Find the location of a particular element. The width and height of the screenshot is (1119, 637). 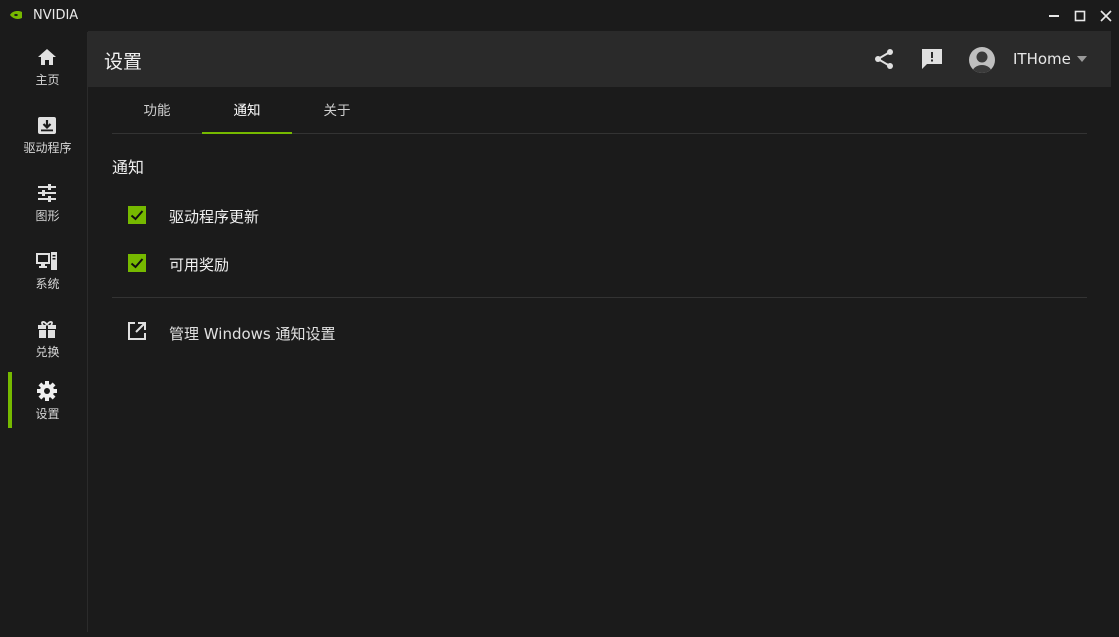

sidebar-item-label: 驱动程序 is located at coordinates (47, 148).